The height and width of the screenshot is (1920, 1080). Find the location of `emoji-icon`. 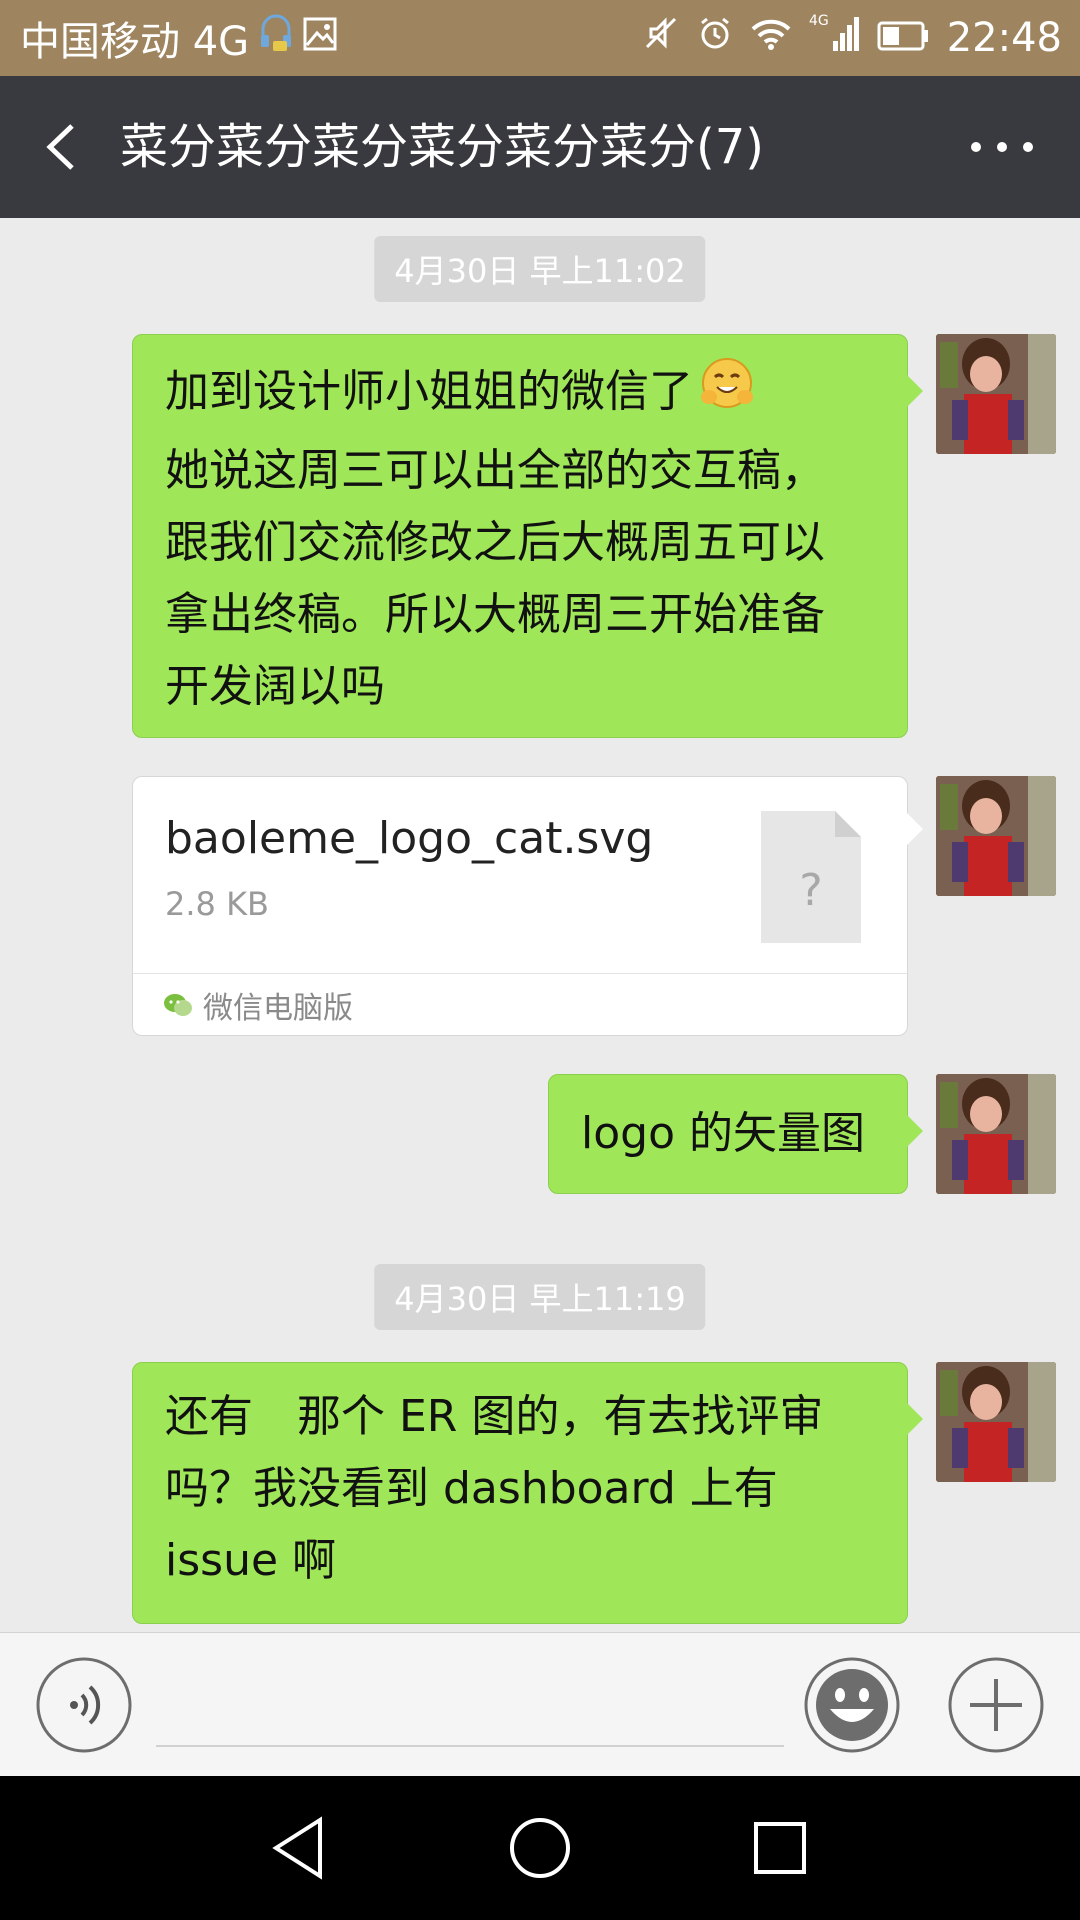

emoji-icon is located at coordinates (852, 1705).